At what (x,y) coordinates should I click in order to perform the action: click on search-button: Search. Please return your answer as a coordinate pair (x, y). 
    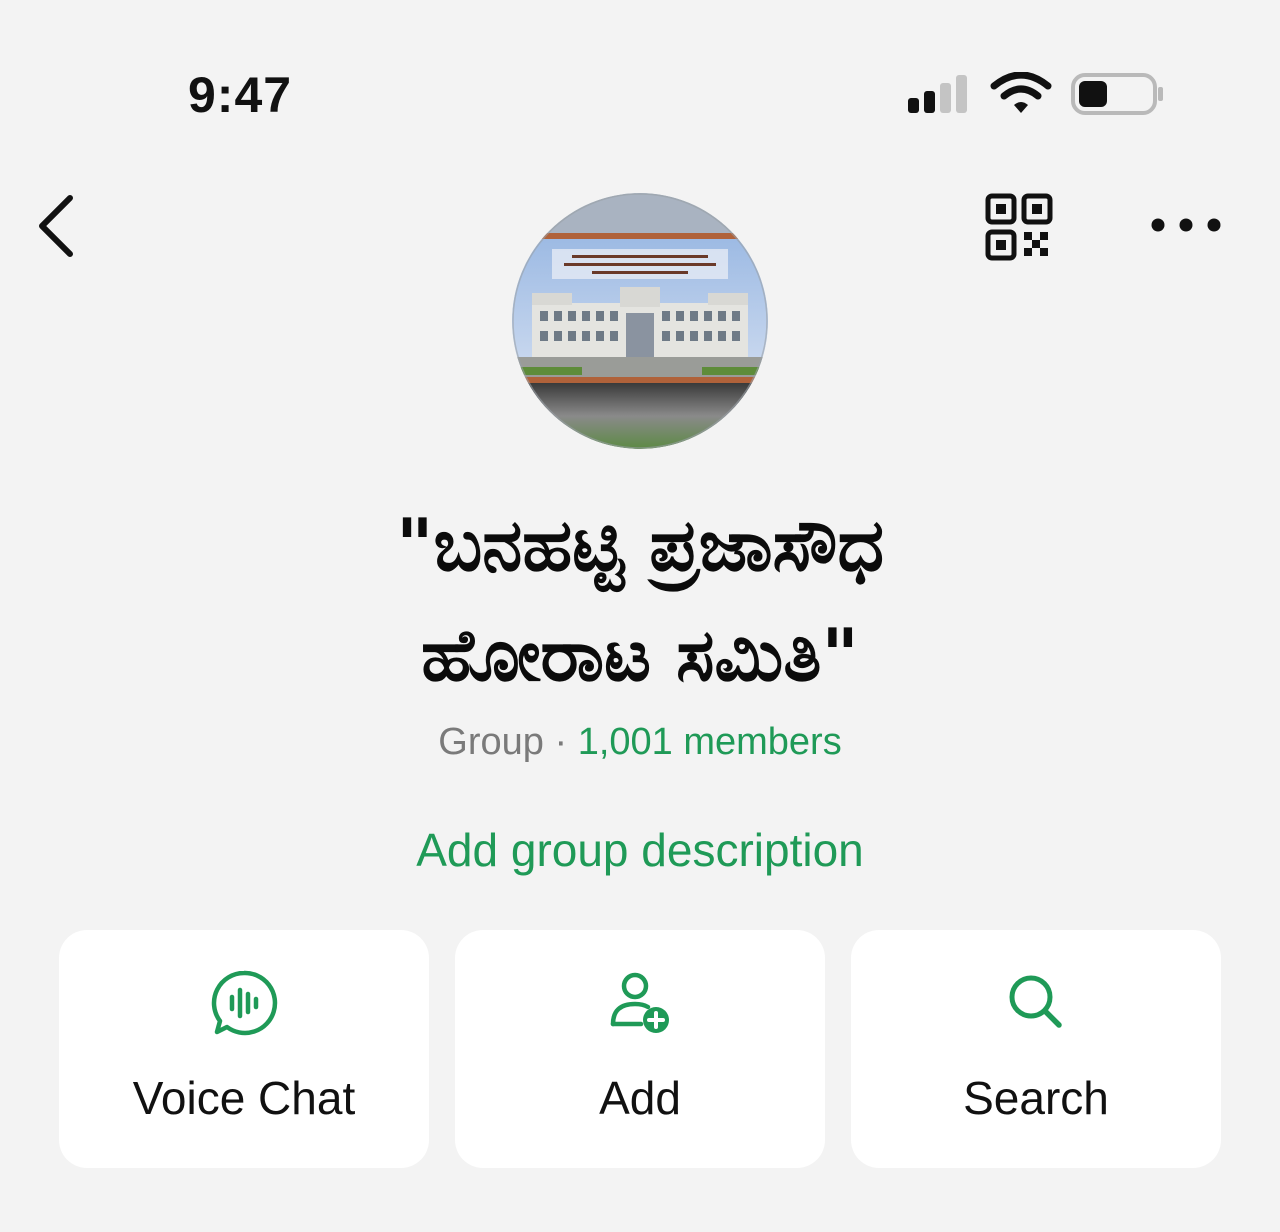
    Looking at the image, I should click on (1036, 1049).